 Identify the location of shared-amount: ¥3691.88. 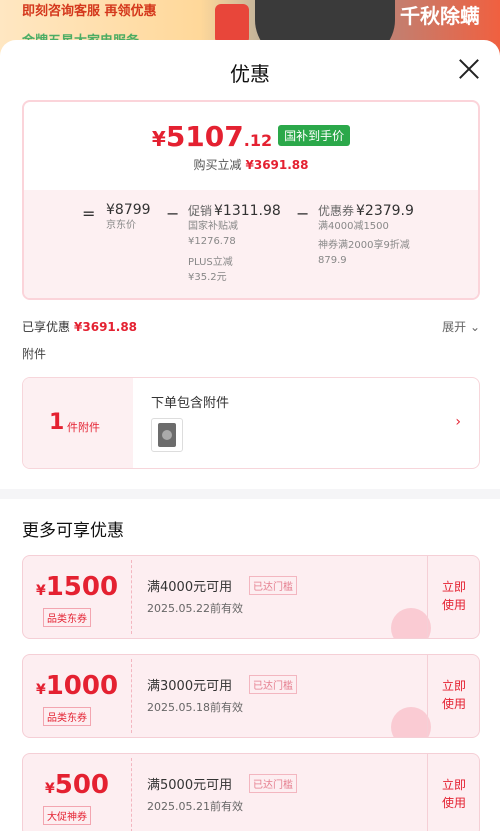
(106, 327).